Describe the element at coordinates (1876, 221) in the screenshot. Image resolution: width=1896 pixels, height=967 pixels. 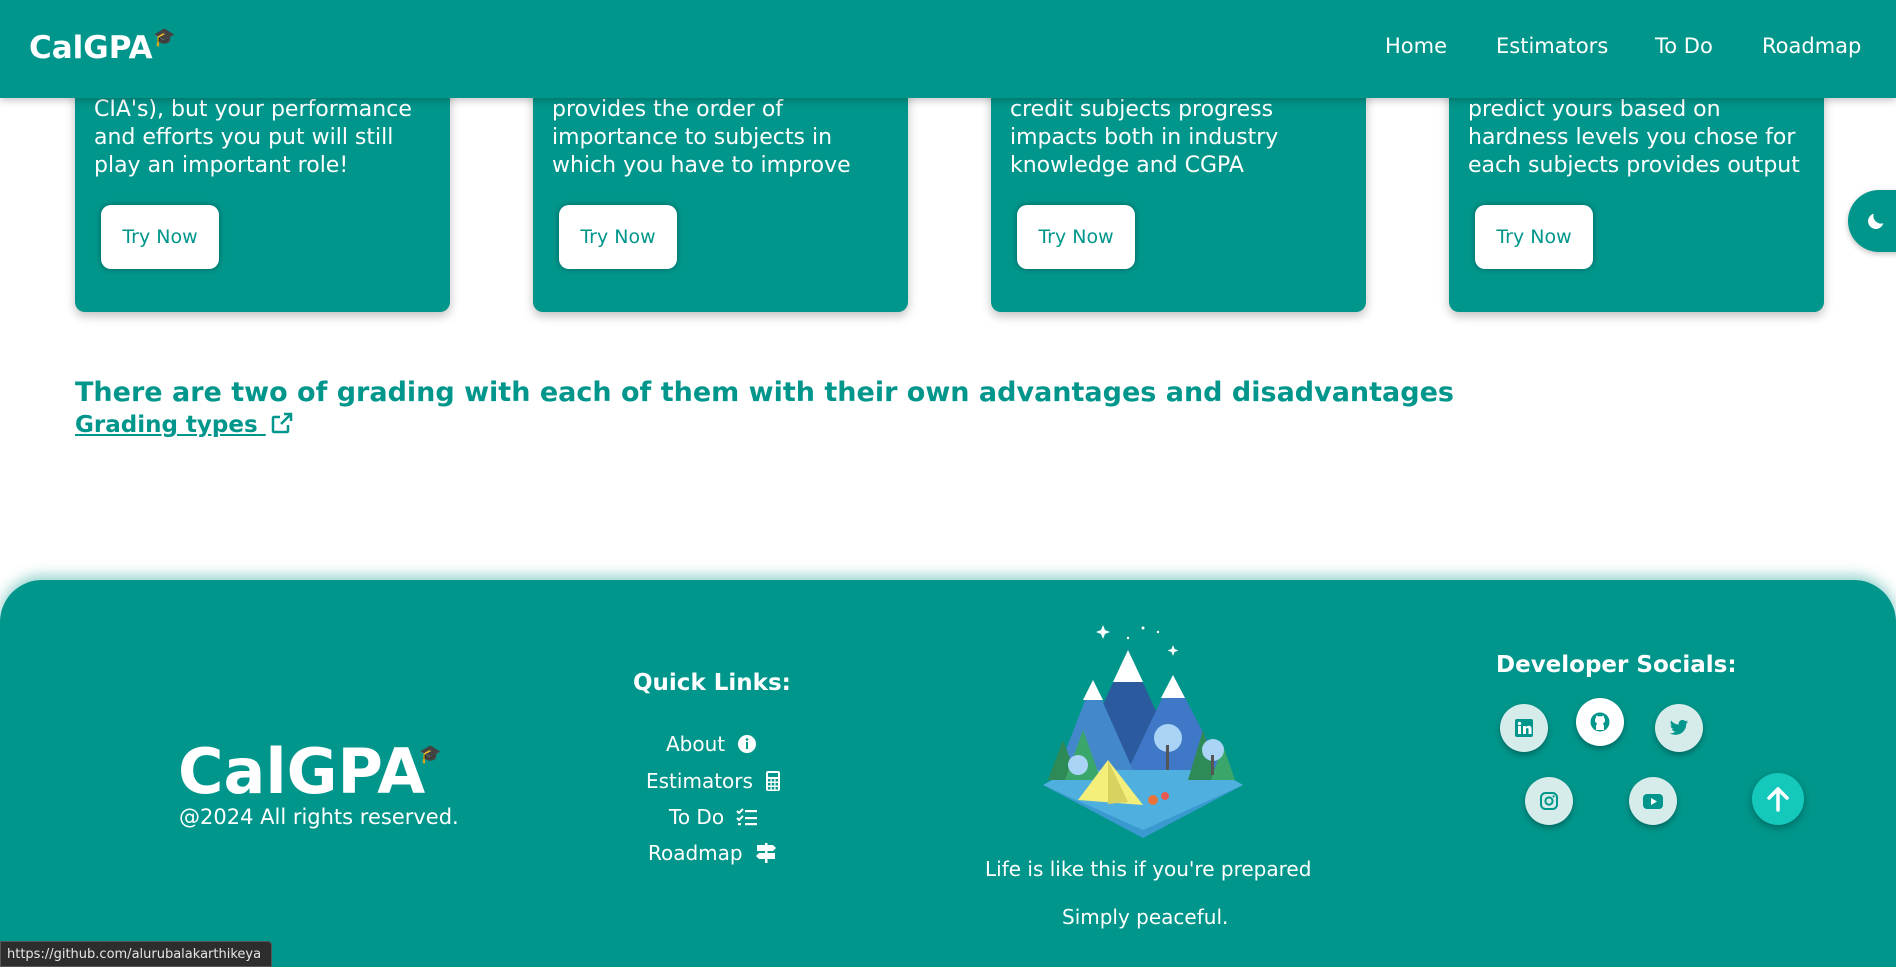
I see `moon-icon` at that location.